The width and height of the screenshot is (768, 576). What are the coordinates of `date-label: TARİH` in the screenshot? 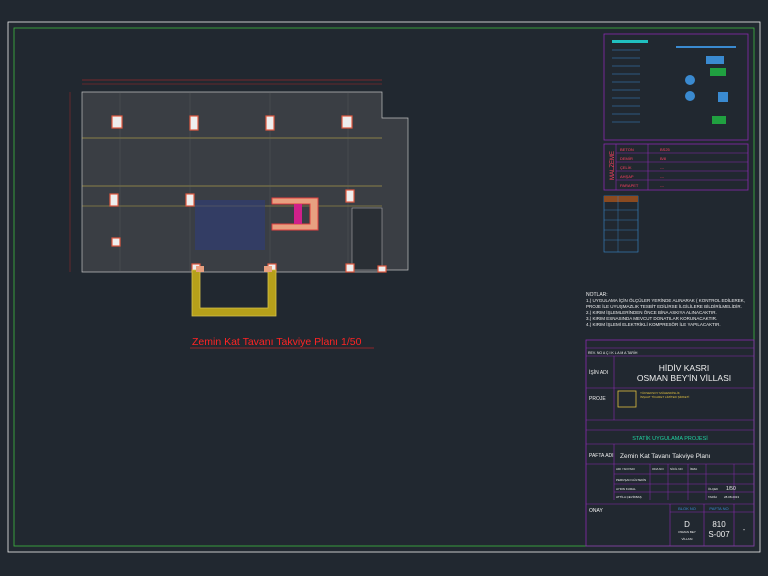 It's located at (712, 496).